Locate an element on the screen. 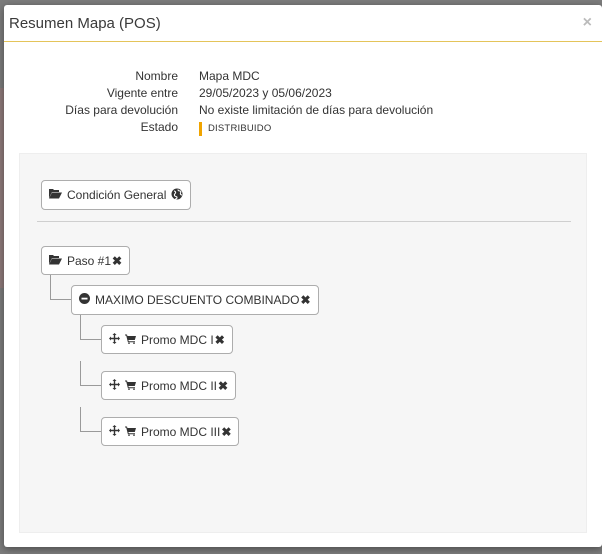 This screenshot has height=554, width=602. info-label: Vigente entre is located at coordinates (142, 93).